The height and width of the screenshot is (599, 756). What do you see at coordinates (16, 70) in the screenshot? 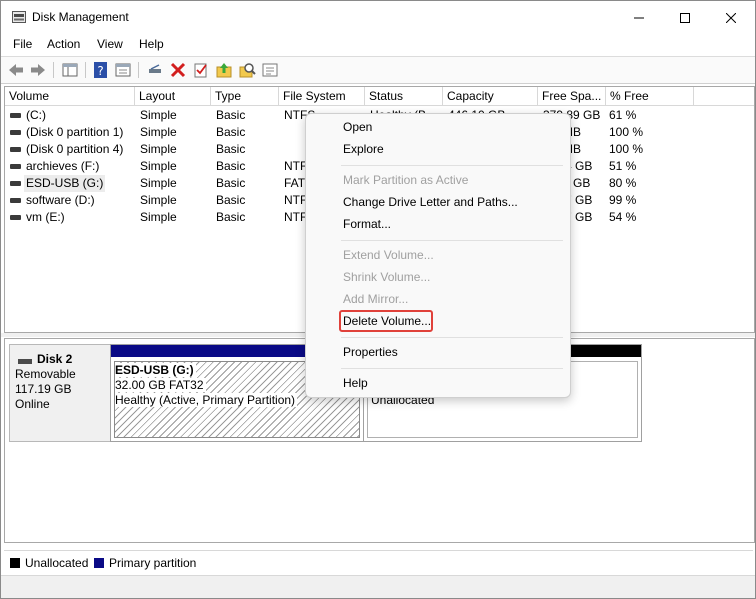
I see `back-icon` at bounding box center [16, 70].